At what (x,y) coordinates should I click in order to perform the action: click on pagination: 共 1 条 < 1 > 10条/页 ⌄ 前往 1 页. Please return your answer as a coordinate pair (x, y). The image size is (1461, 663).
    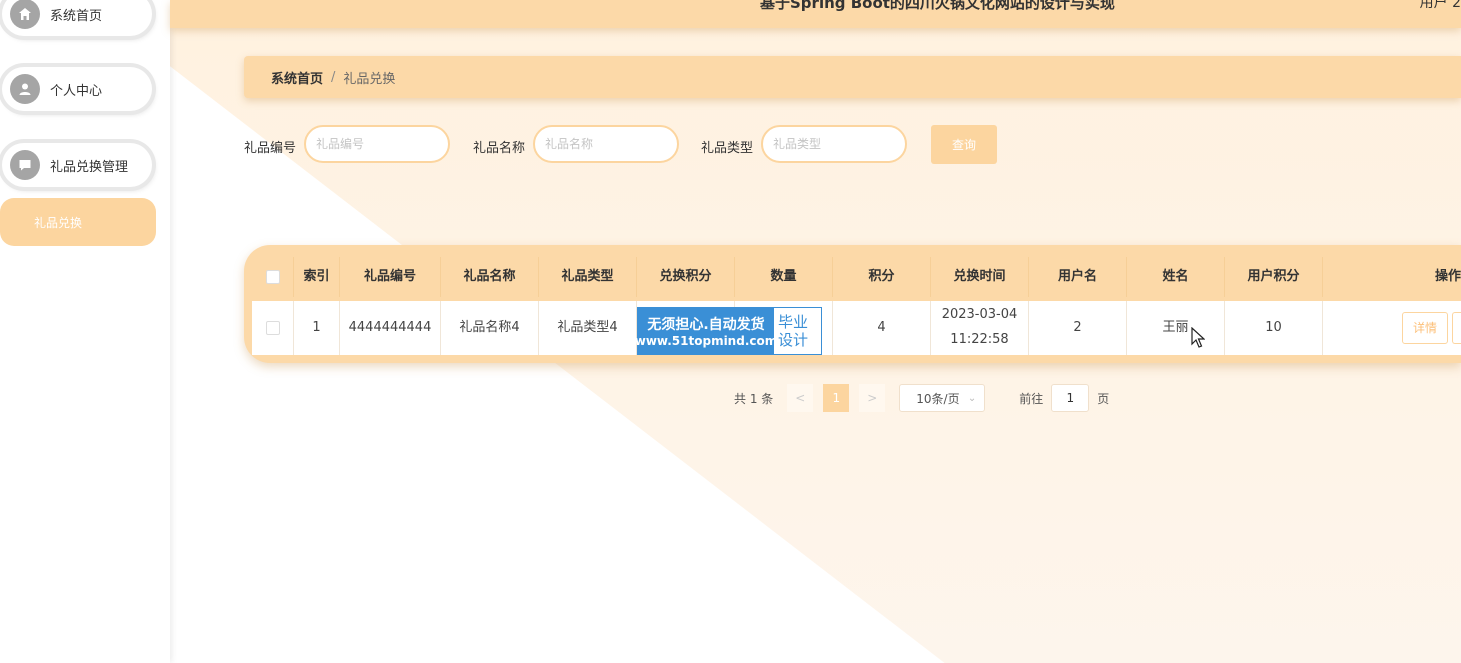
    Looking at the image, I should click on (921, 398).